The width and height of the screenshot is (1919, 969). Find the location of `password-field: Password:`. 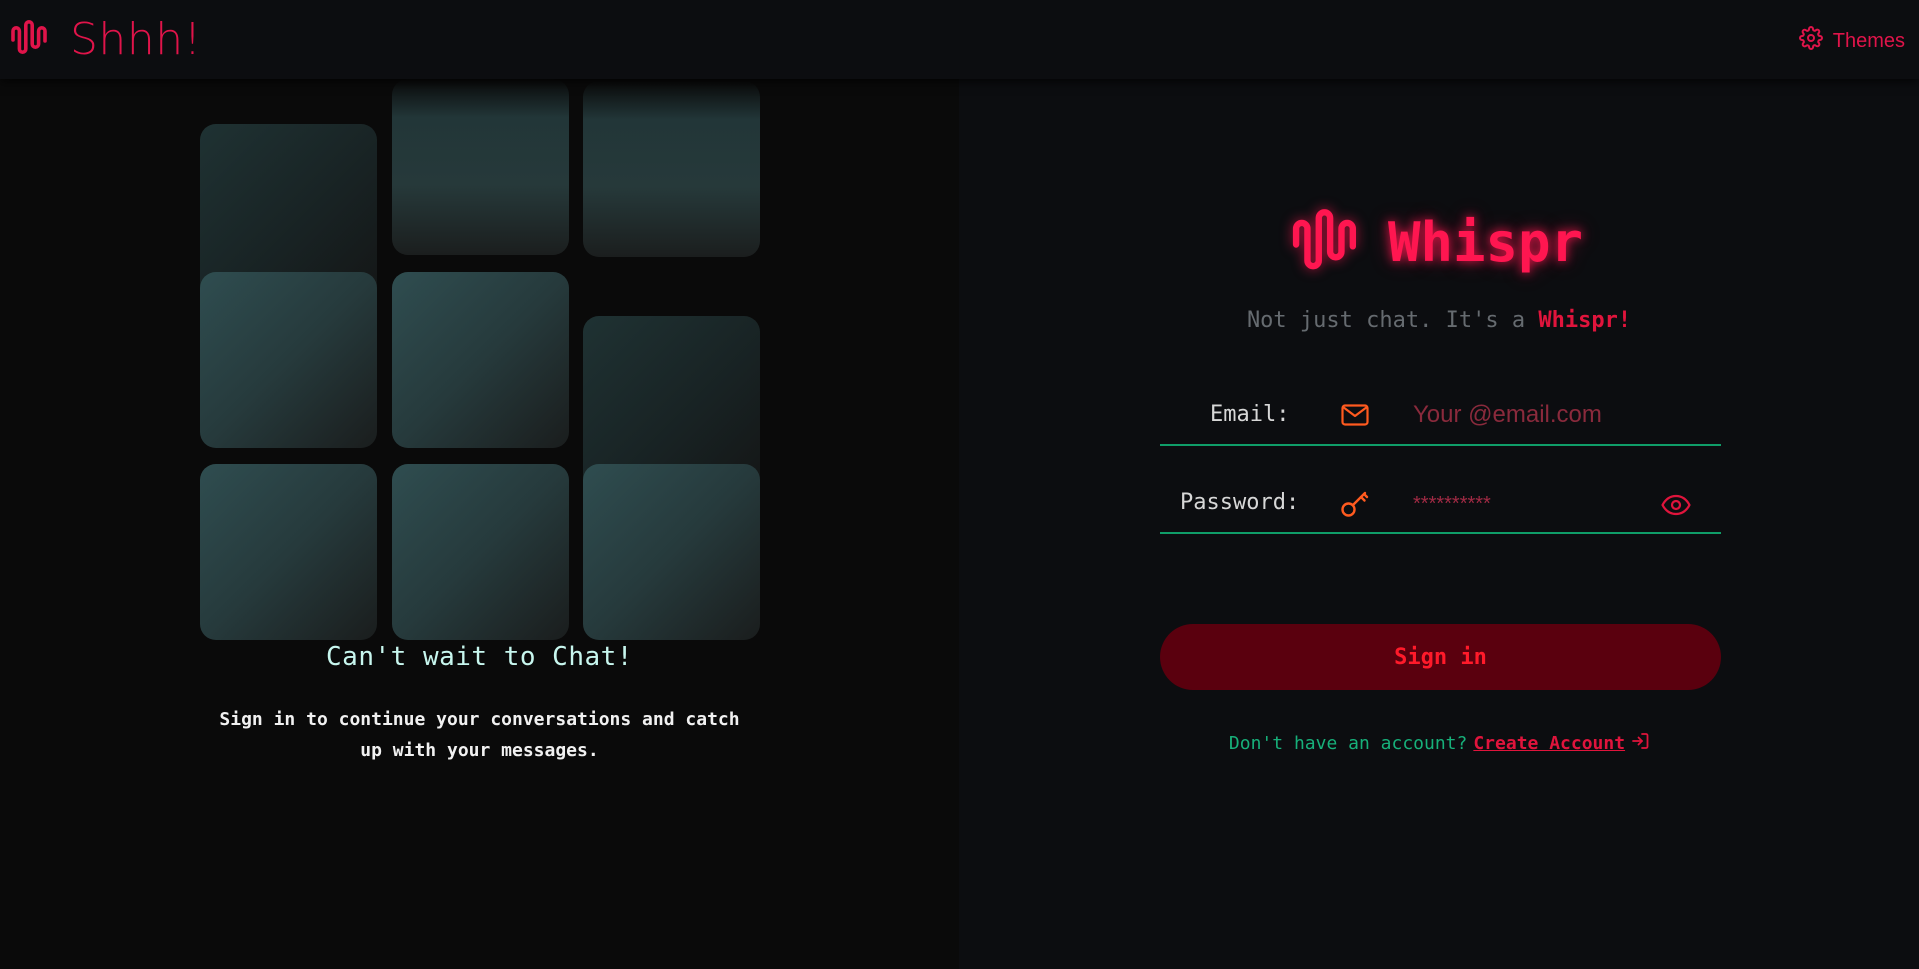

password-field: Password: is located at coordinates (1440, 504).